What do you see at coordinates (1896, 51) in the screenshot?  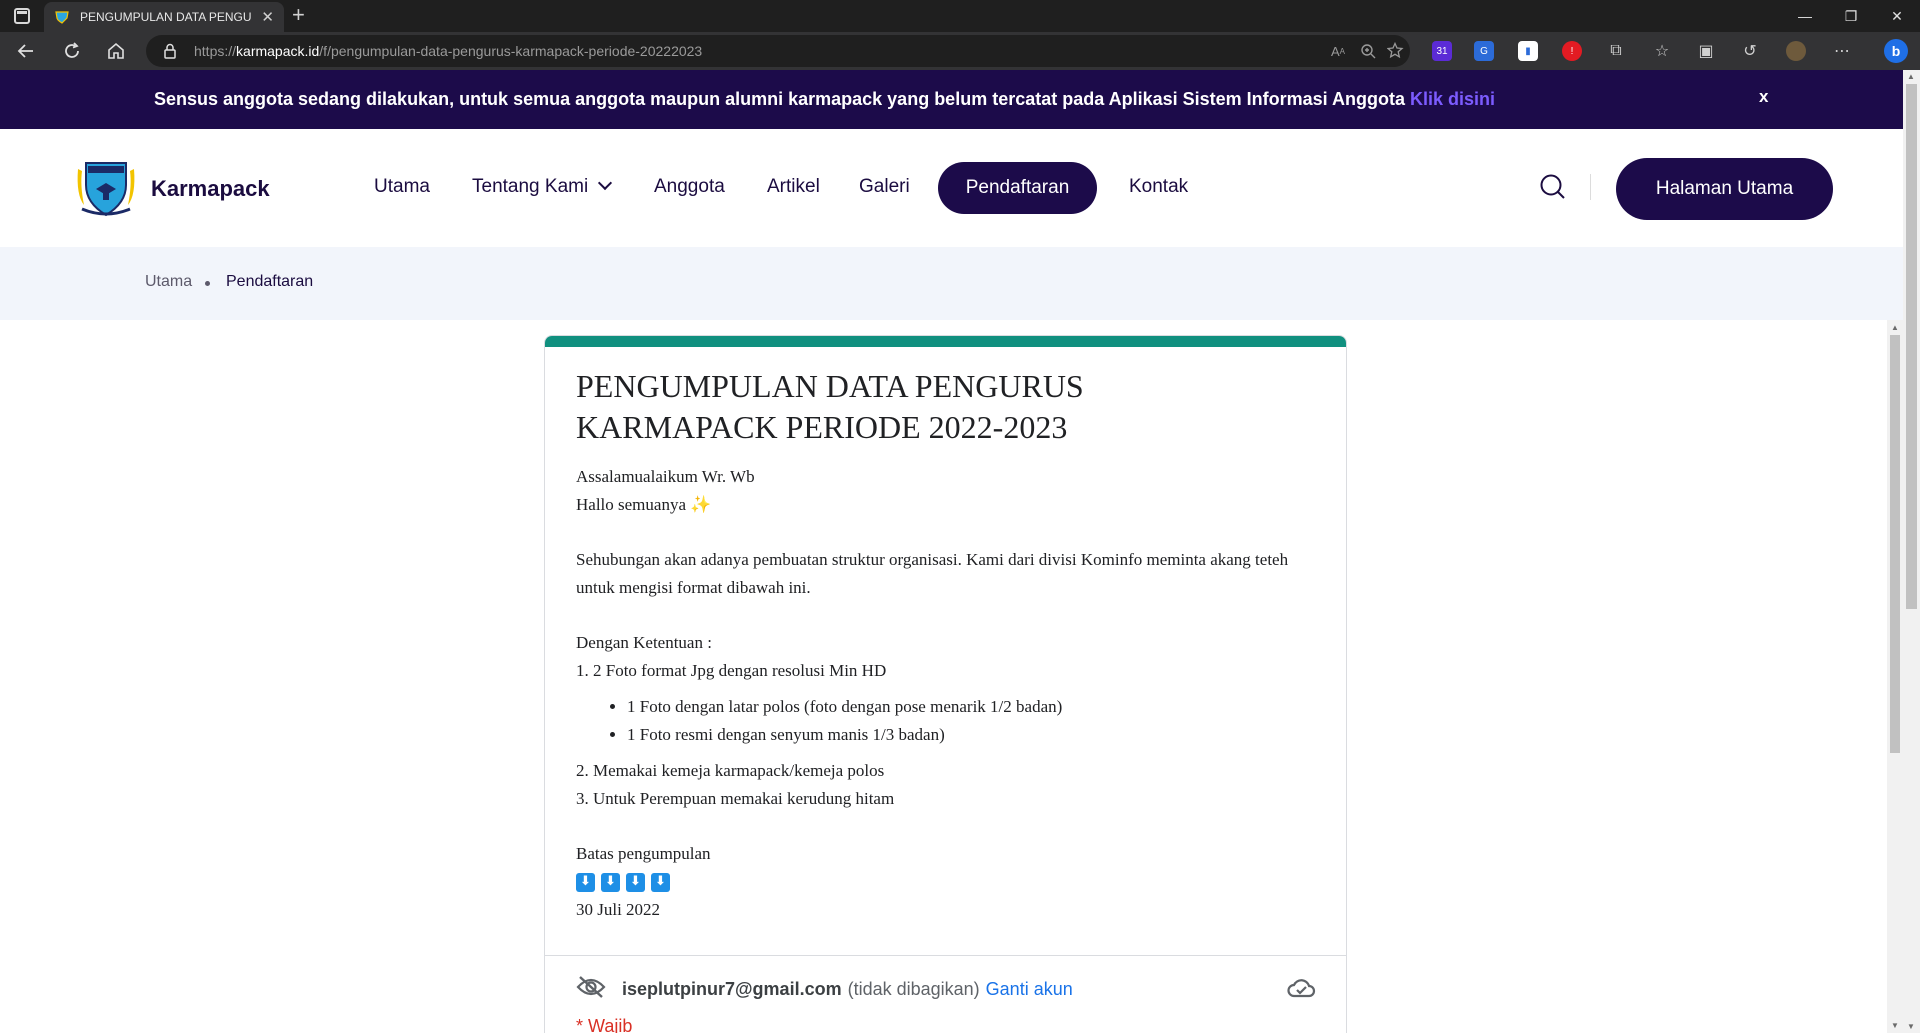 I see `bing-copilot-icon: b` at bounding box center [1896, 51].